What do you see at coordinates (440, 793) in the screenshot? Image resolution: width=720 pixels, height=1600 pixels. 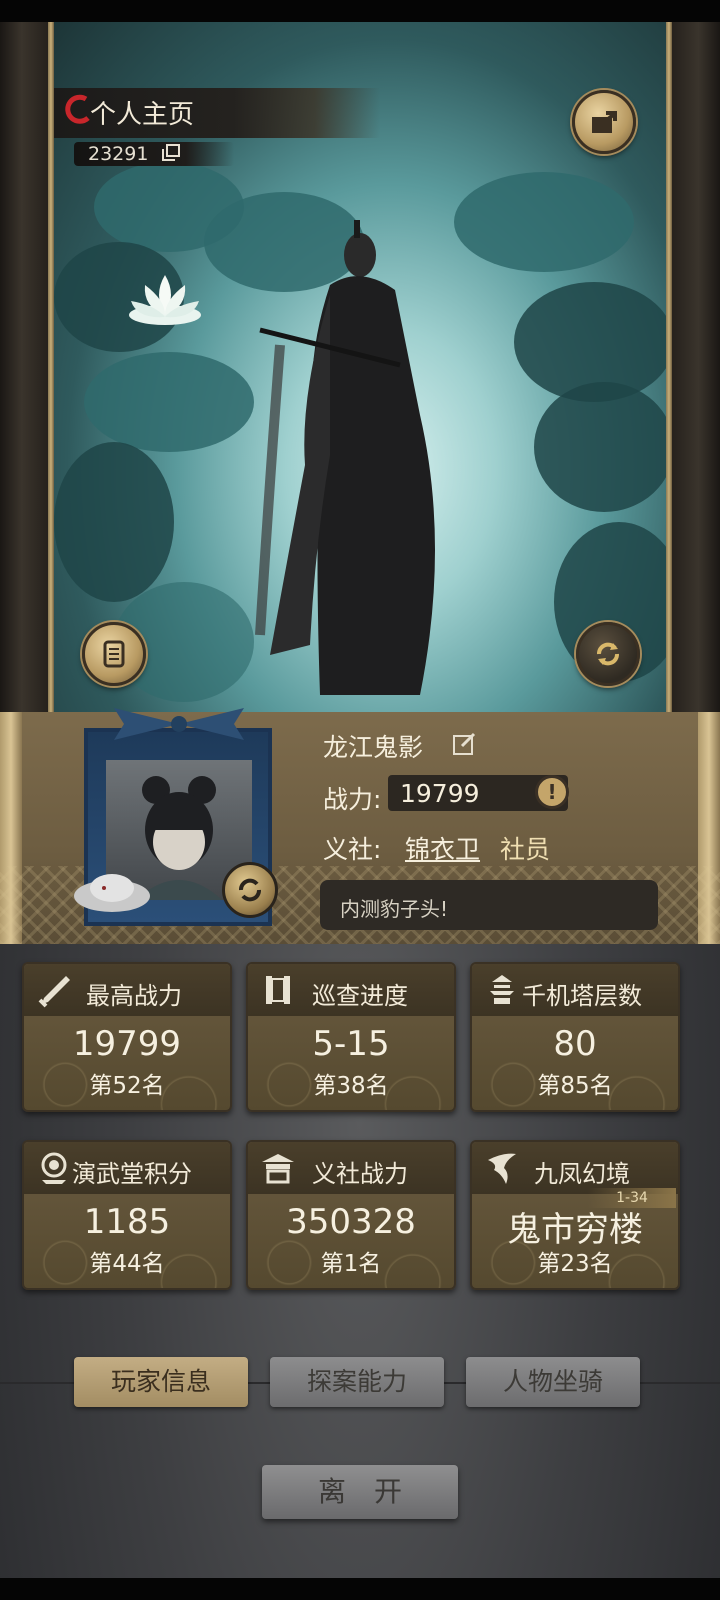 I see `power-value: 19799` at bounding box center [440, 793].